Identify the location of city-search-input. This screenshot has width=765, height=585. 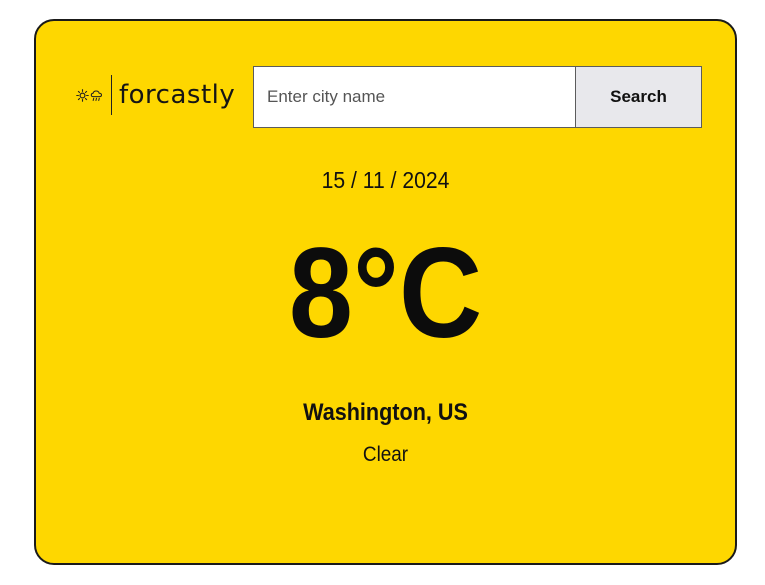
(414, 97).